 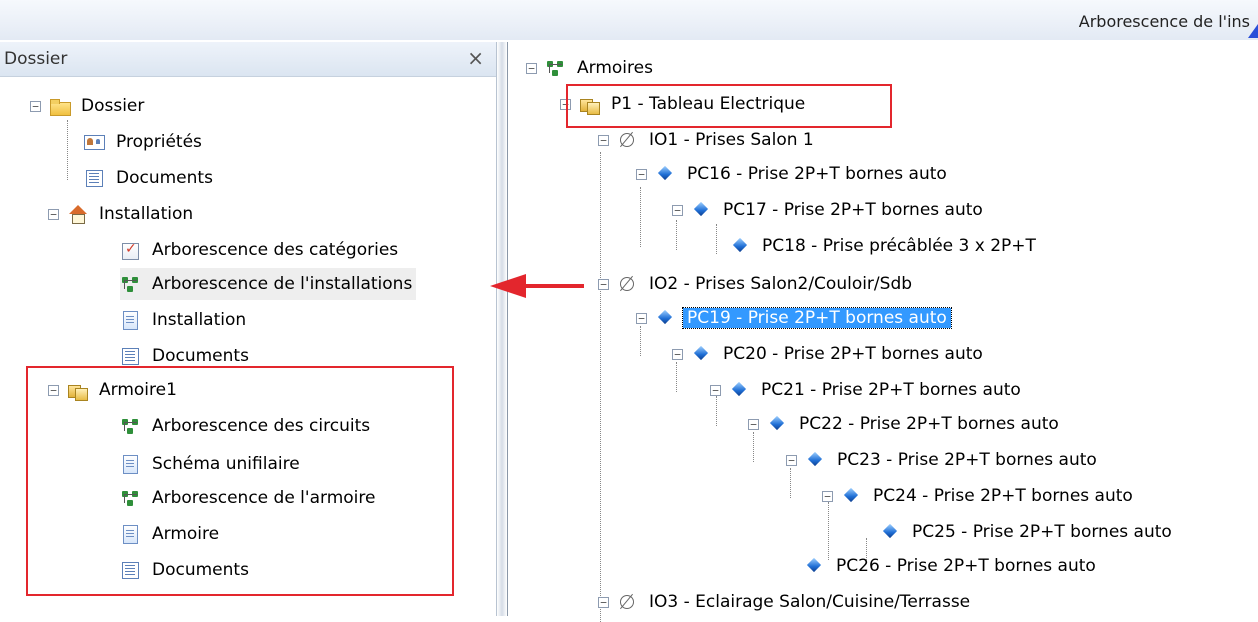 I want to click on tree-node-installation-doc: Installation, so click(x=185, y=320).